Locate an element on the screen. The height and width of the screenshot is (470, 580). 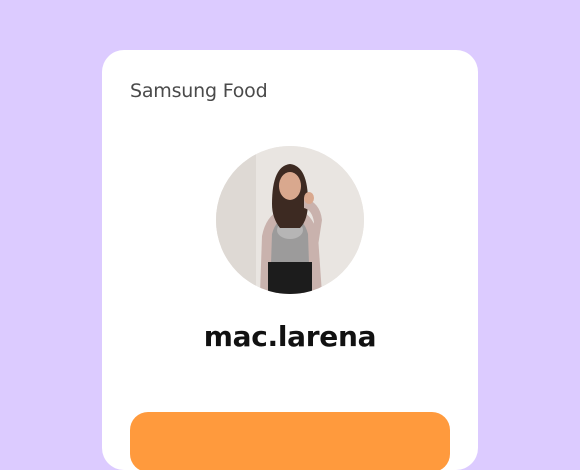
primary-action-button is located at coordinates (290, 441).